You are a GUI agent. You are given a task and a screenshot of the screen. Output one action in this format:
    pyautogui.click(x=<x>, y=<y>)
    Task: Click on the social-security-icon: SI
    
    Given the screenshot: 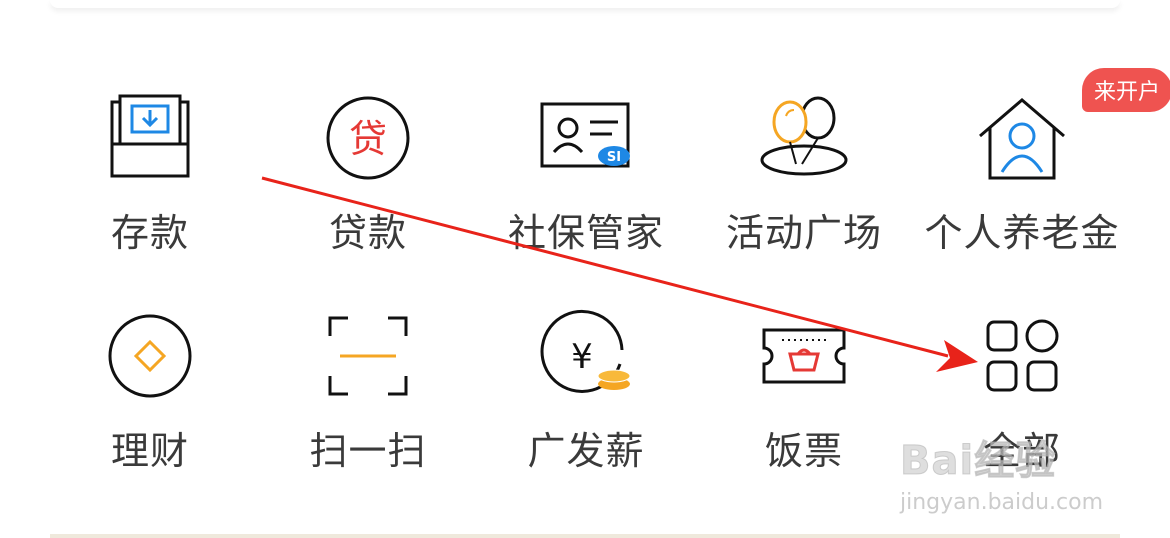 What is the action you would take?
    pyautogui.click(x=586, y=138)
    